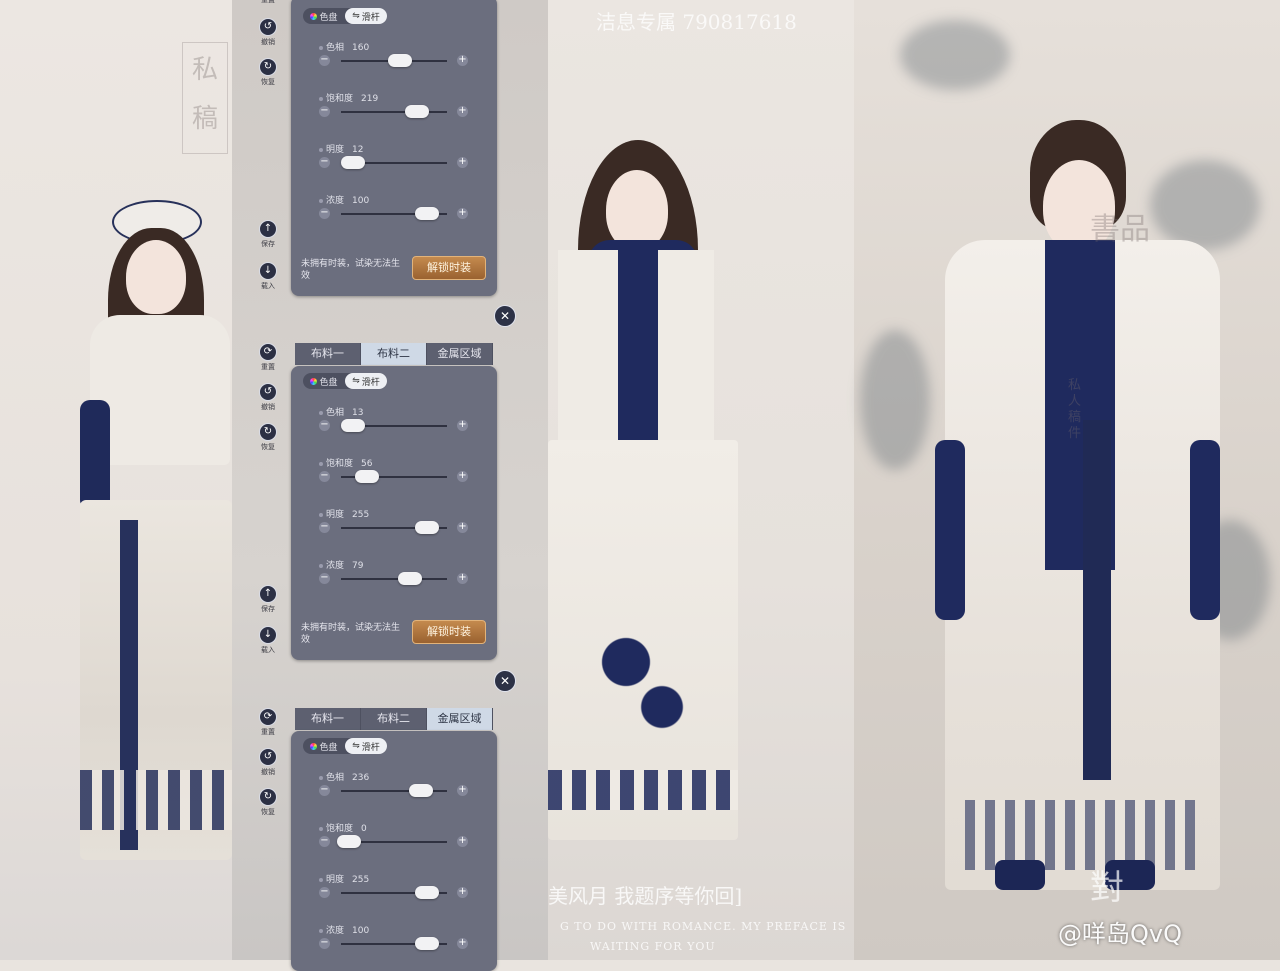  I want to click on slider-saturation: 饱和度 219 − +, so click(394, 114).